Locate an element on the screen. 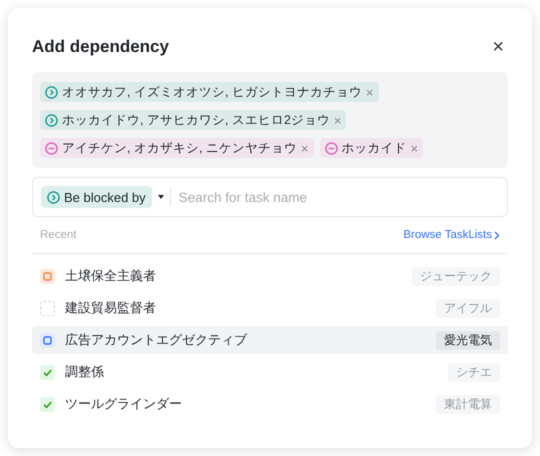 The image size is (540, 456). tag-label: アイチケン, オカザキシ, ニケンヤチョウ is located at coordinates (179, 148).